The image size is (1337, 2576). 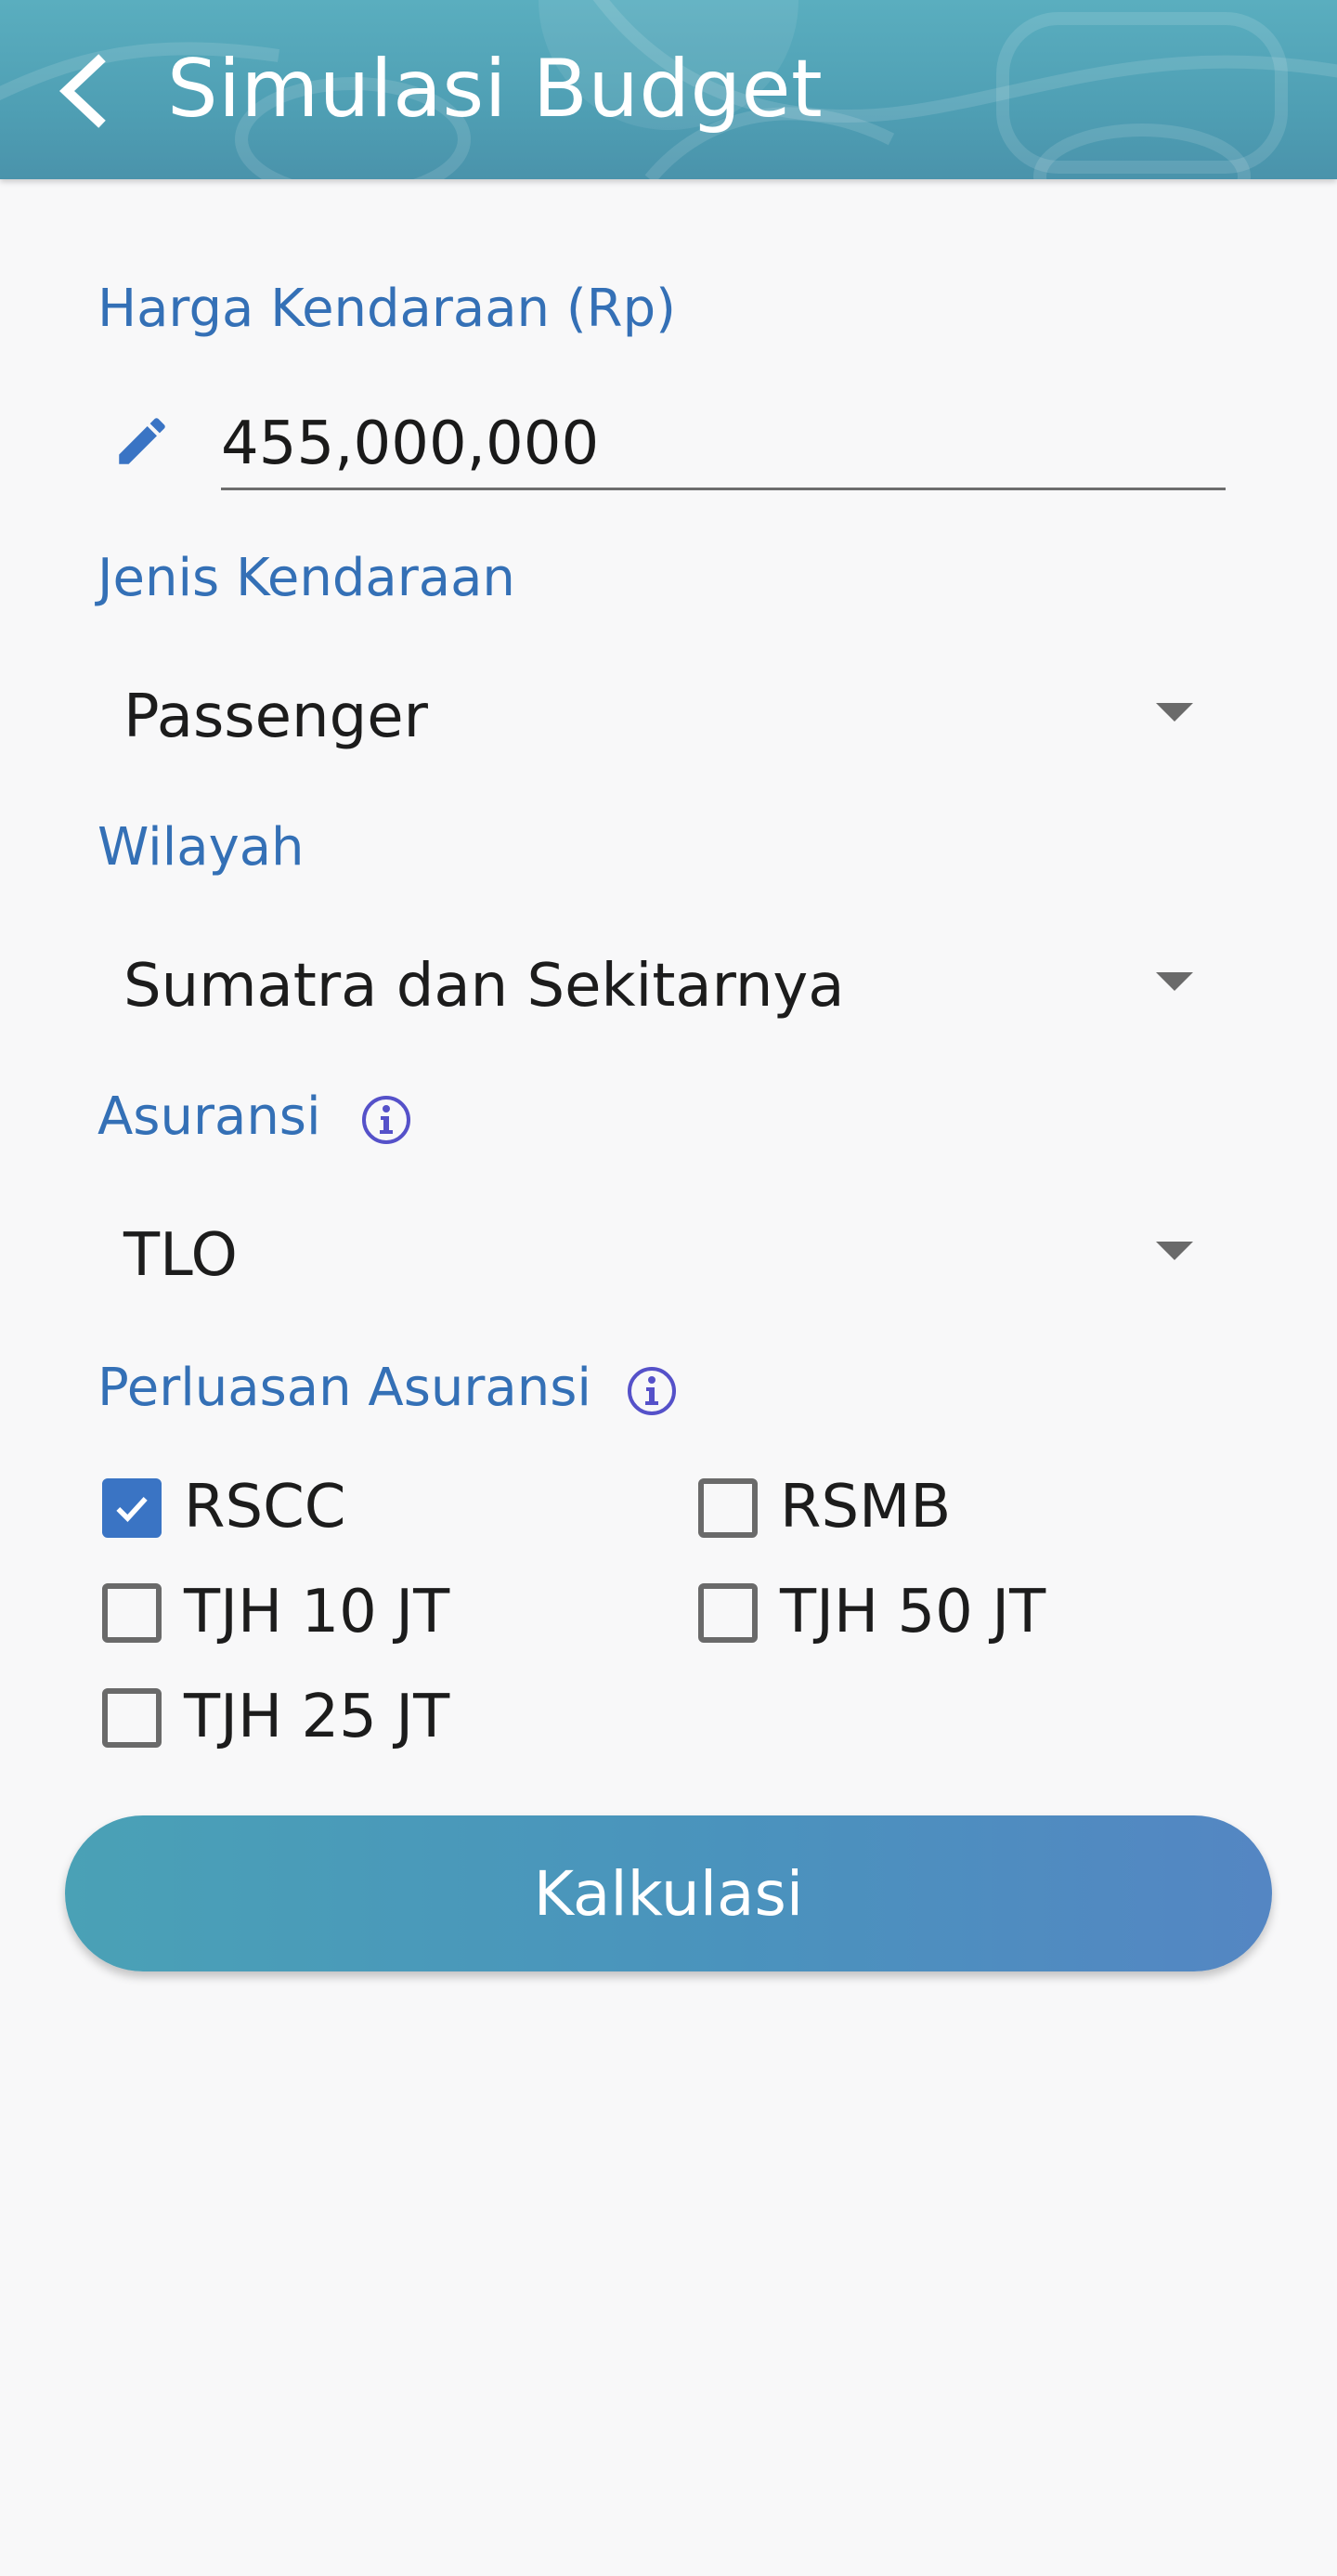 What do you see at coordinates (386, 309) in the screenshot?
I see `price-label: Harga Kendaraan (Rp)` at bounding box center [386, 309].